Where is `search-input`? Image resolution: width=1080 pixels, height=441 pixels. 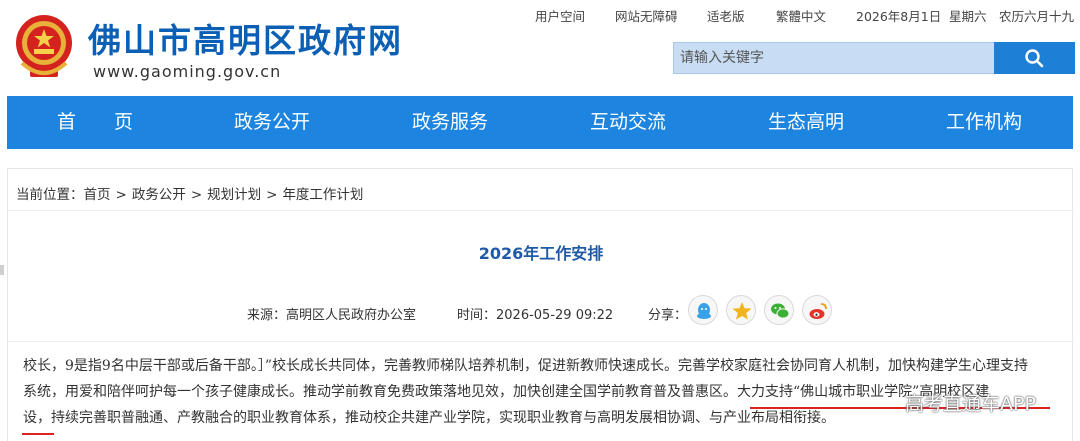 search-input is located at coordinates (834, 58).